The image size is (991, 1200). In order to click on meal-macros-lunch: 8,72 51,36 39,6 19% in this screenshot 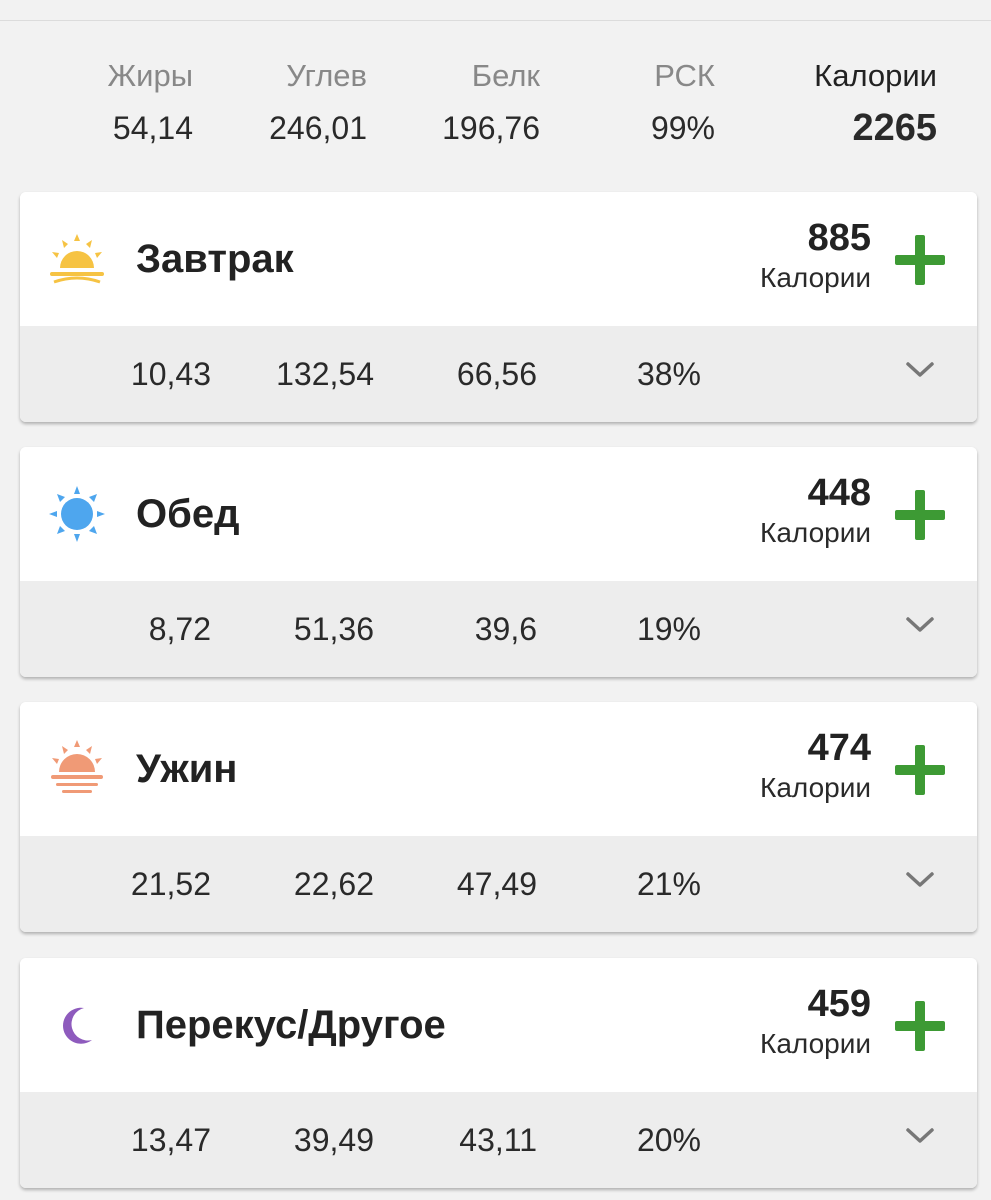, I will do `click(498, 629)`.